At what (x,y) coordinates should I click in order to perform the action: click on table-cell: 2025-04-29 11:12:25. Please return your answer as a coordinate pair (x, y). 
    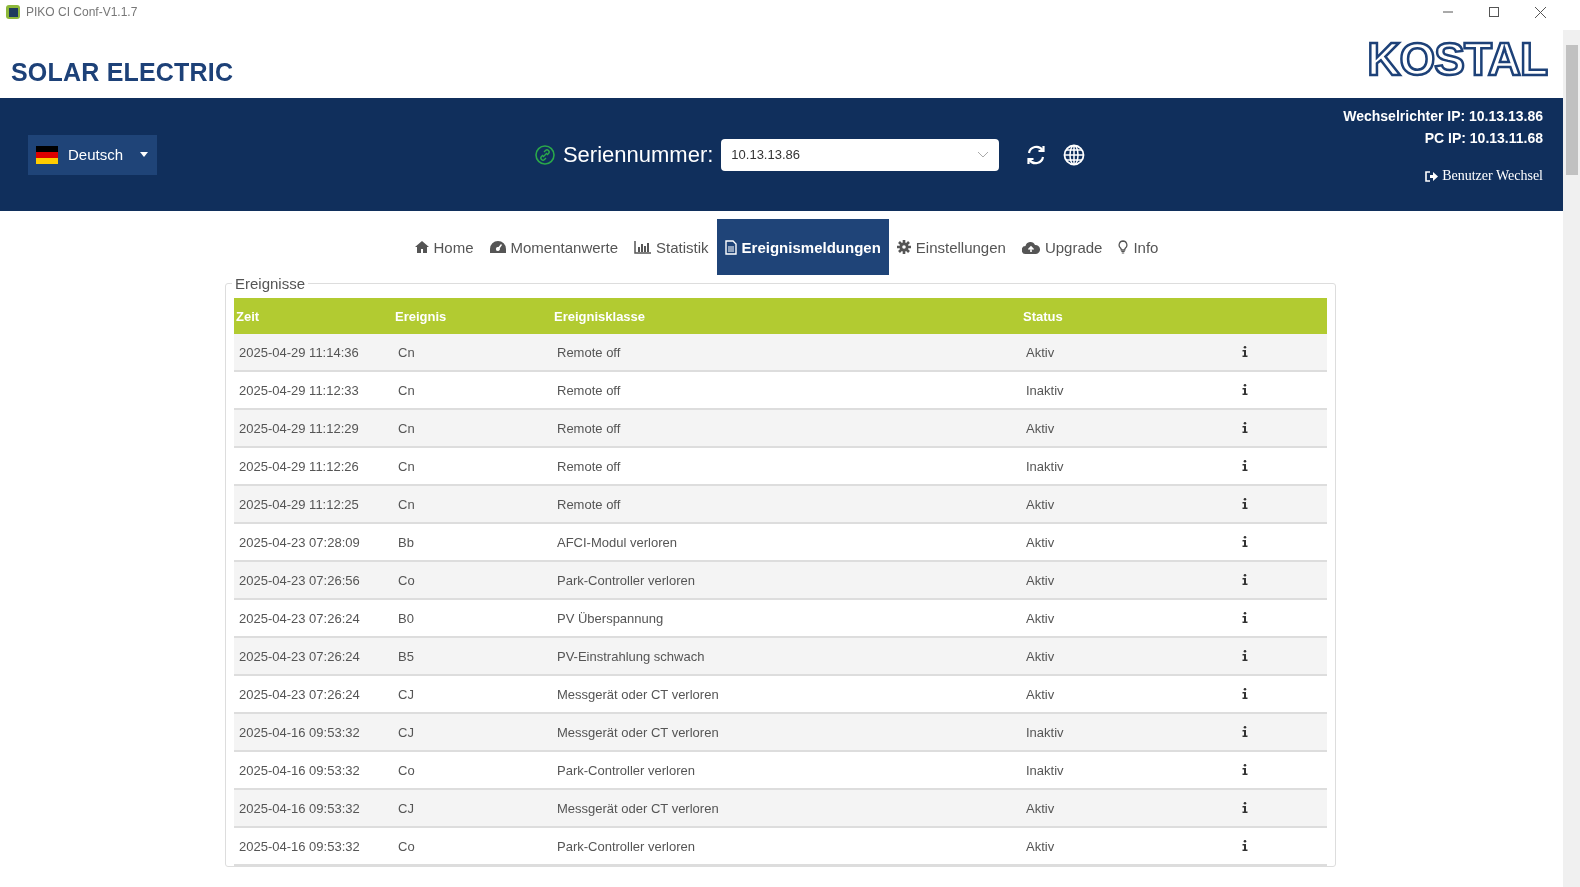
    Looking at the image, I should click on (313, 504).